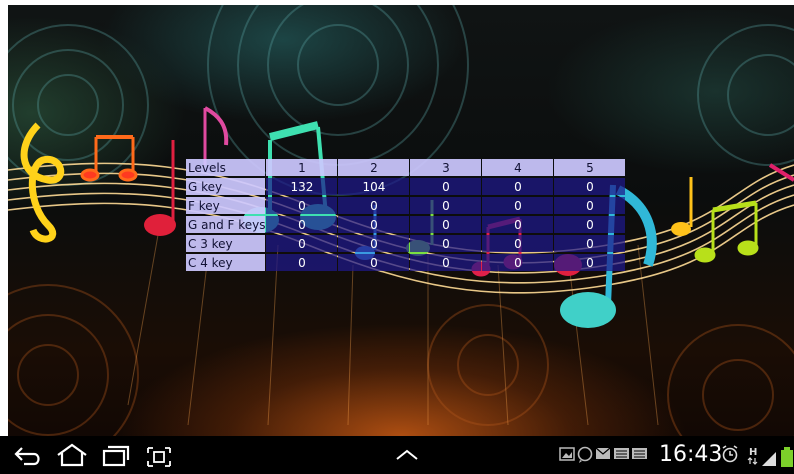 The width and height of the screenshot is (794, 474). Describe the element at coordinates (116, 456) in the screenshot. I see `recent-apps-icon` at that location.